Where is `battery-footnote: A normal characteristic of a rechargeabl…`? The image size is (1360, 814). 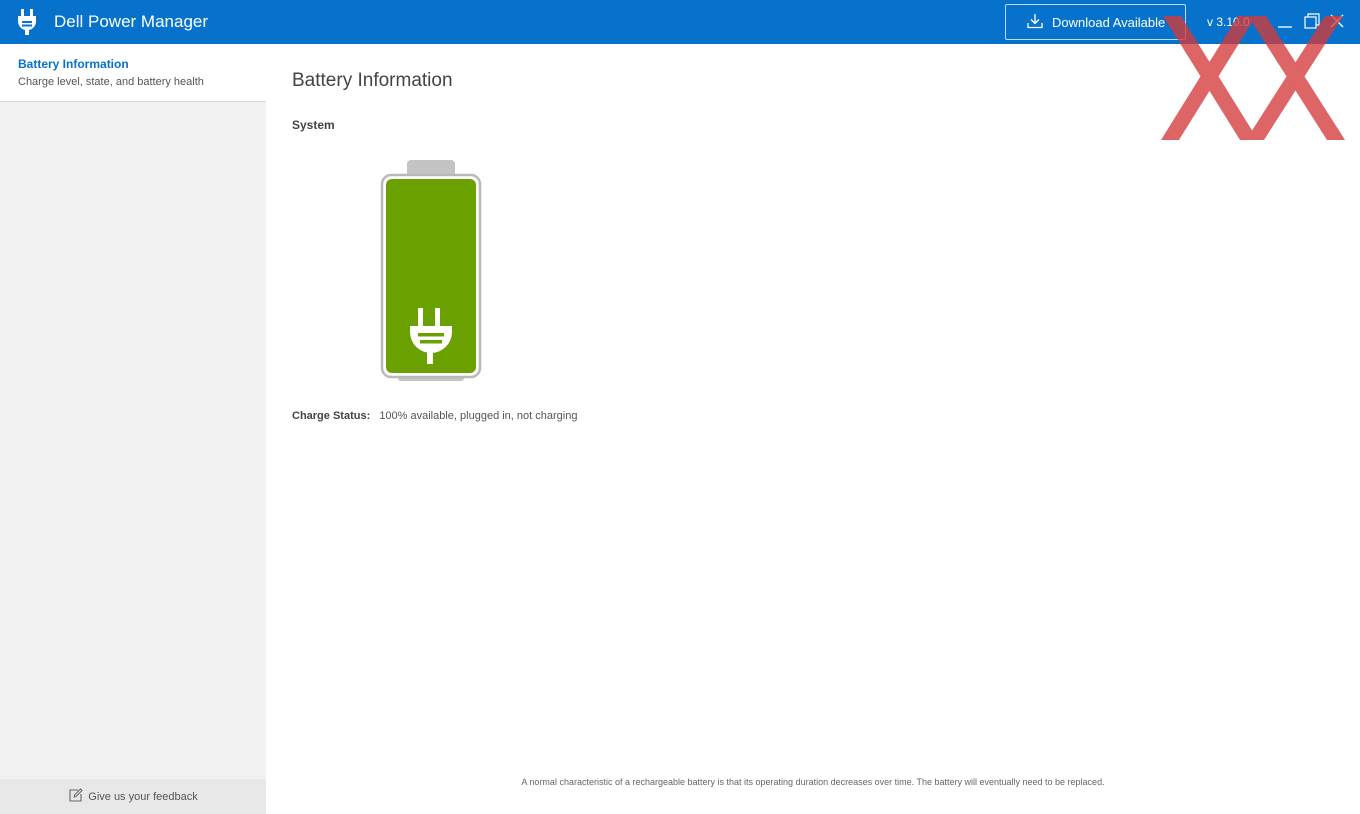
battery-footnote: A normal characteristic of a rechargeabl… is located at coordinates (813, 782).